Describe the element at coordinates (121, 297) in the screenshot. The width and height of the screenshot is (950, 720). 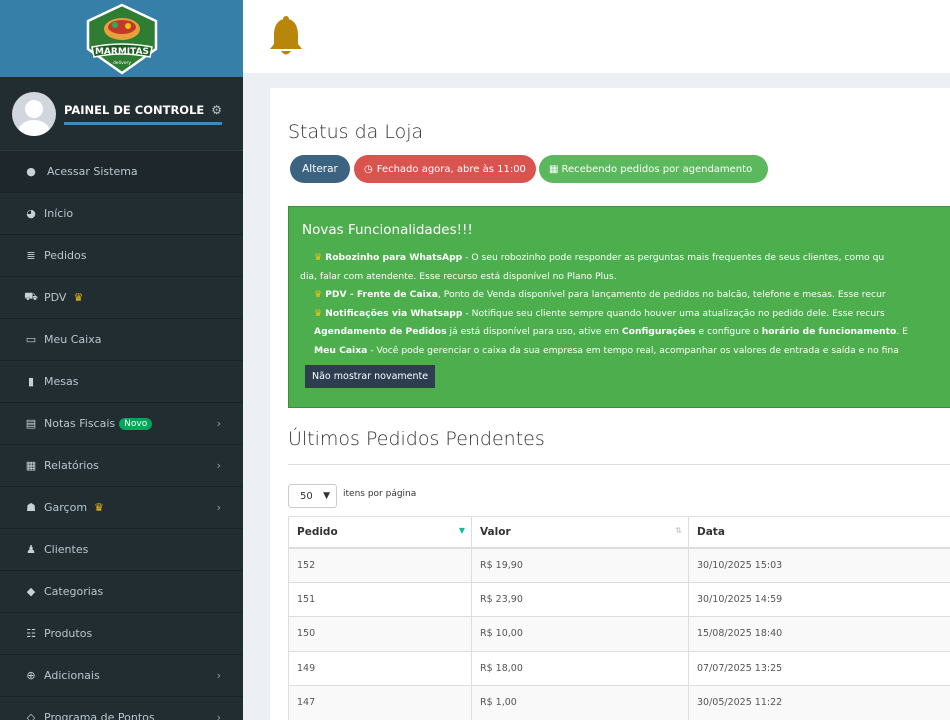
I see `sidebar-item-pdv: ⛟ PDV ♛` at that location.